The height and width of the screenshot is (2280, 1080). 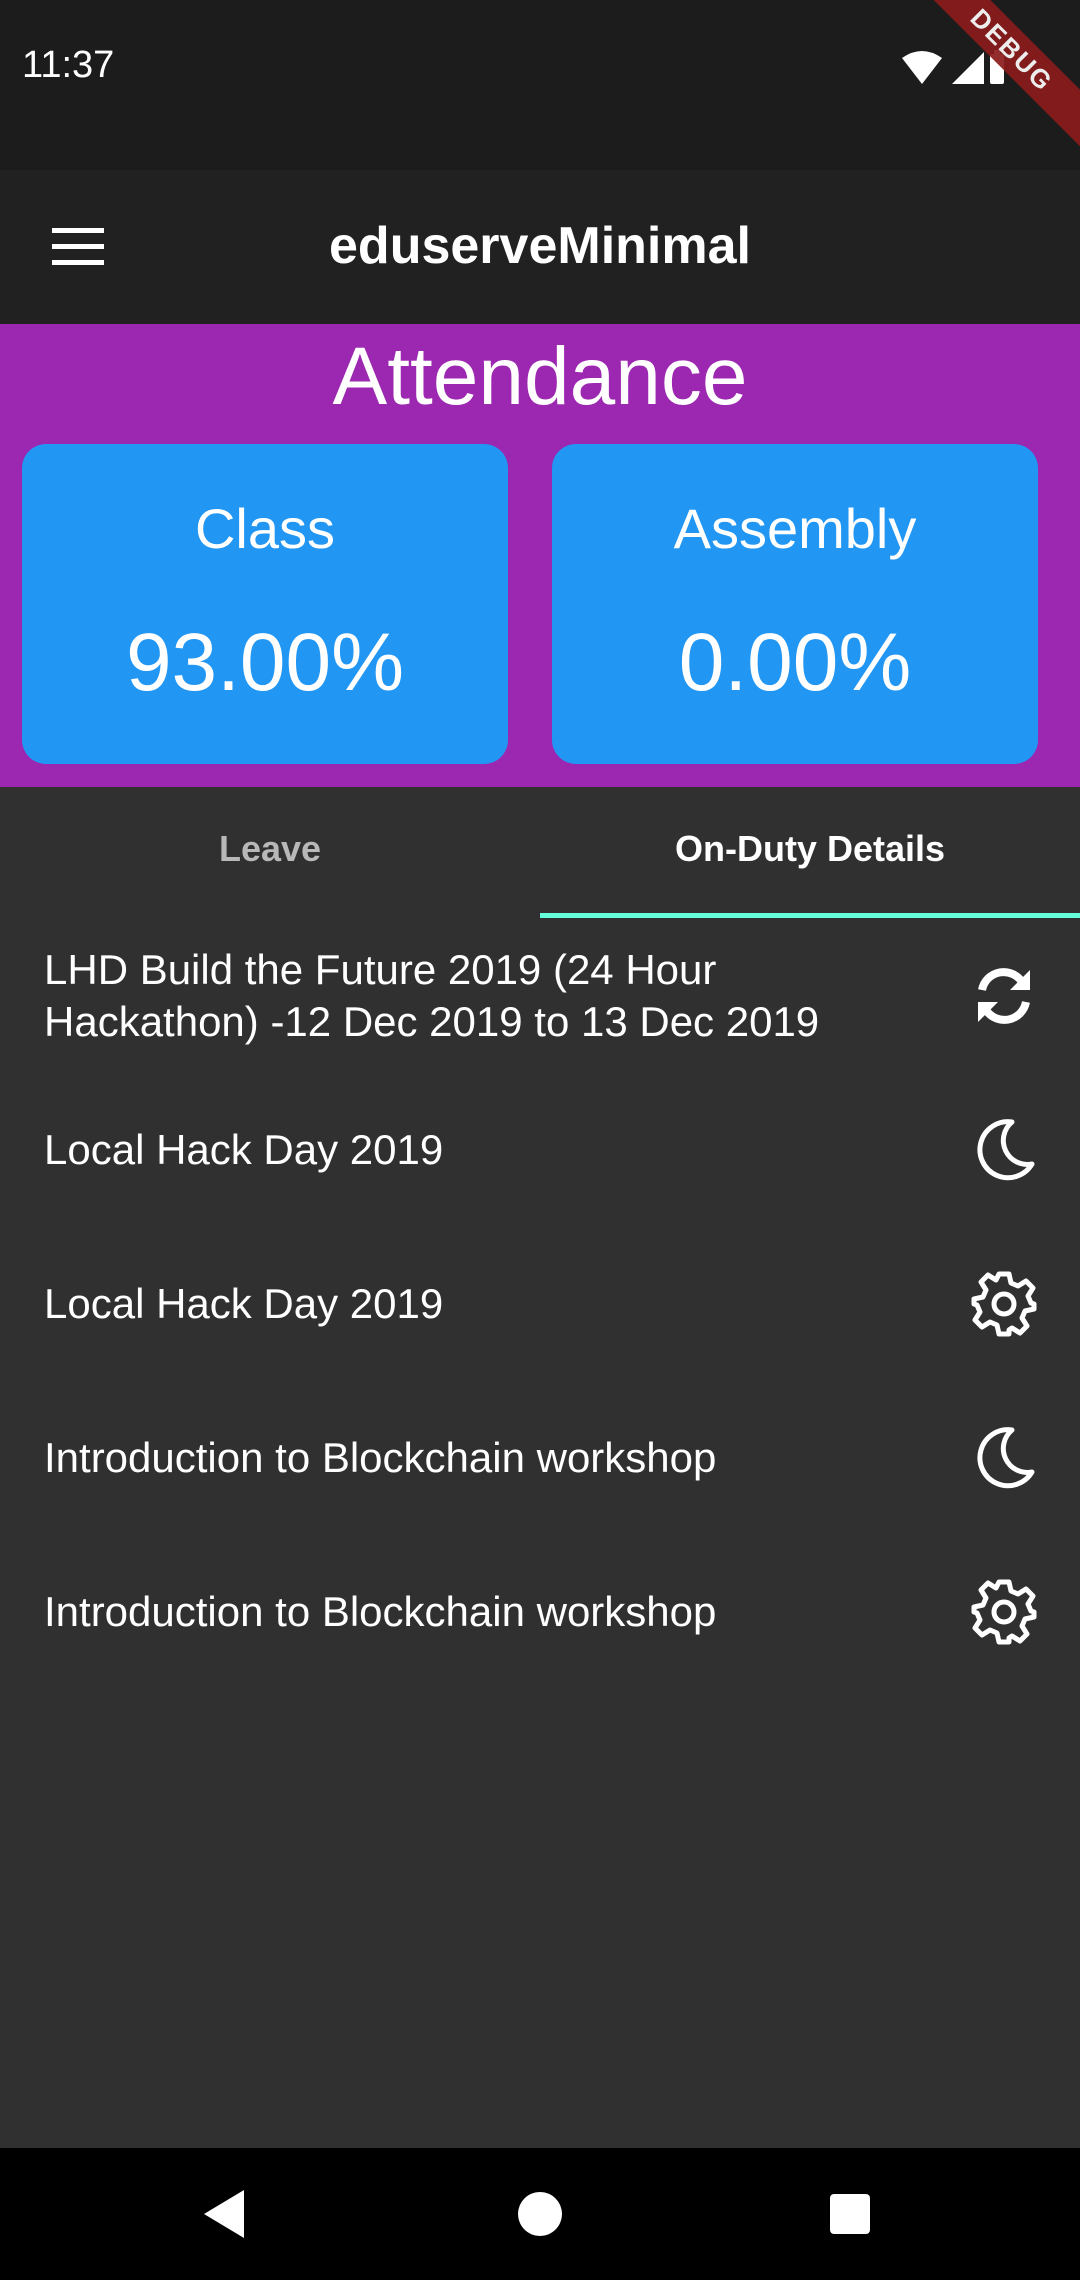 I want to click on sync-icon, so click(x=1004, y=996).